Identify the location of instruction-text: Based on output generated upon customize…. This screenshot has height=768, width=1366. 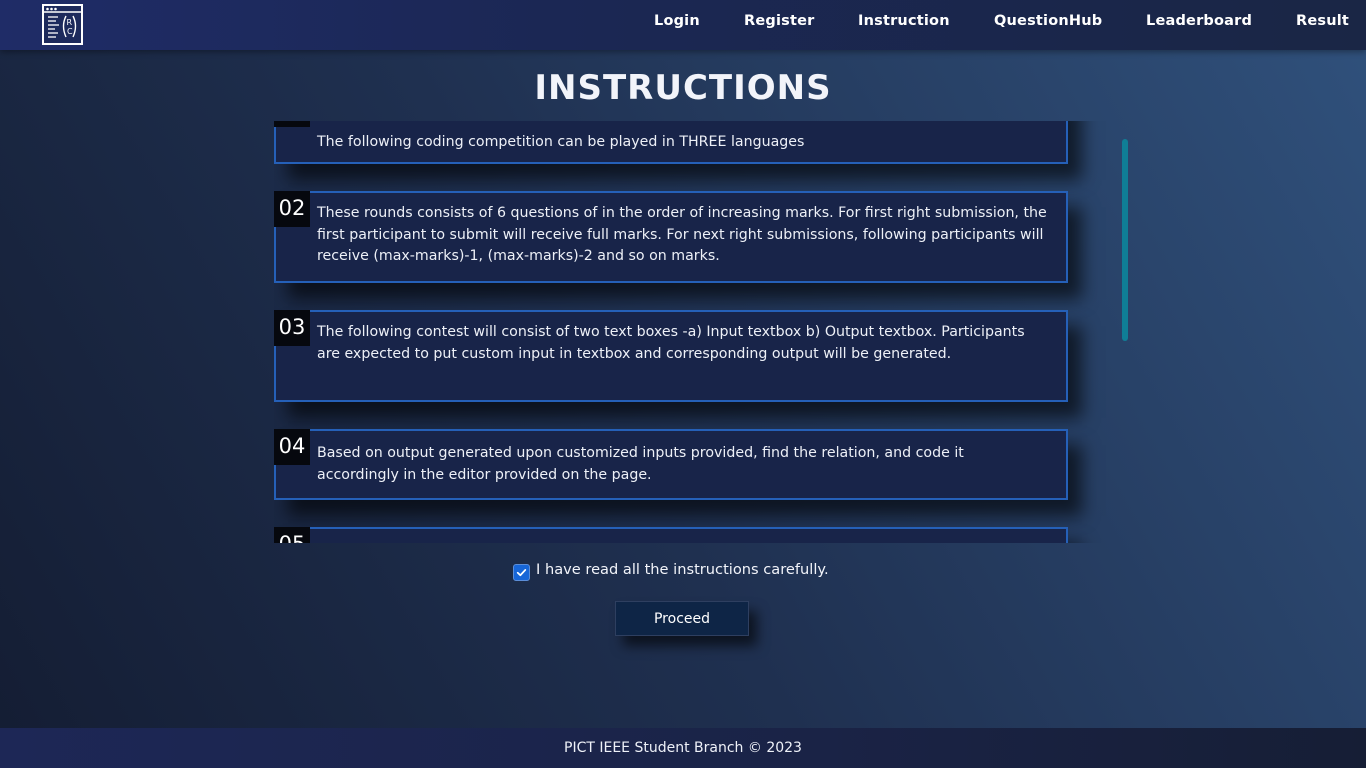
(640, 464).